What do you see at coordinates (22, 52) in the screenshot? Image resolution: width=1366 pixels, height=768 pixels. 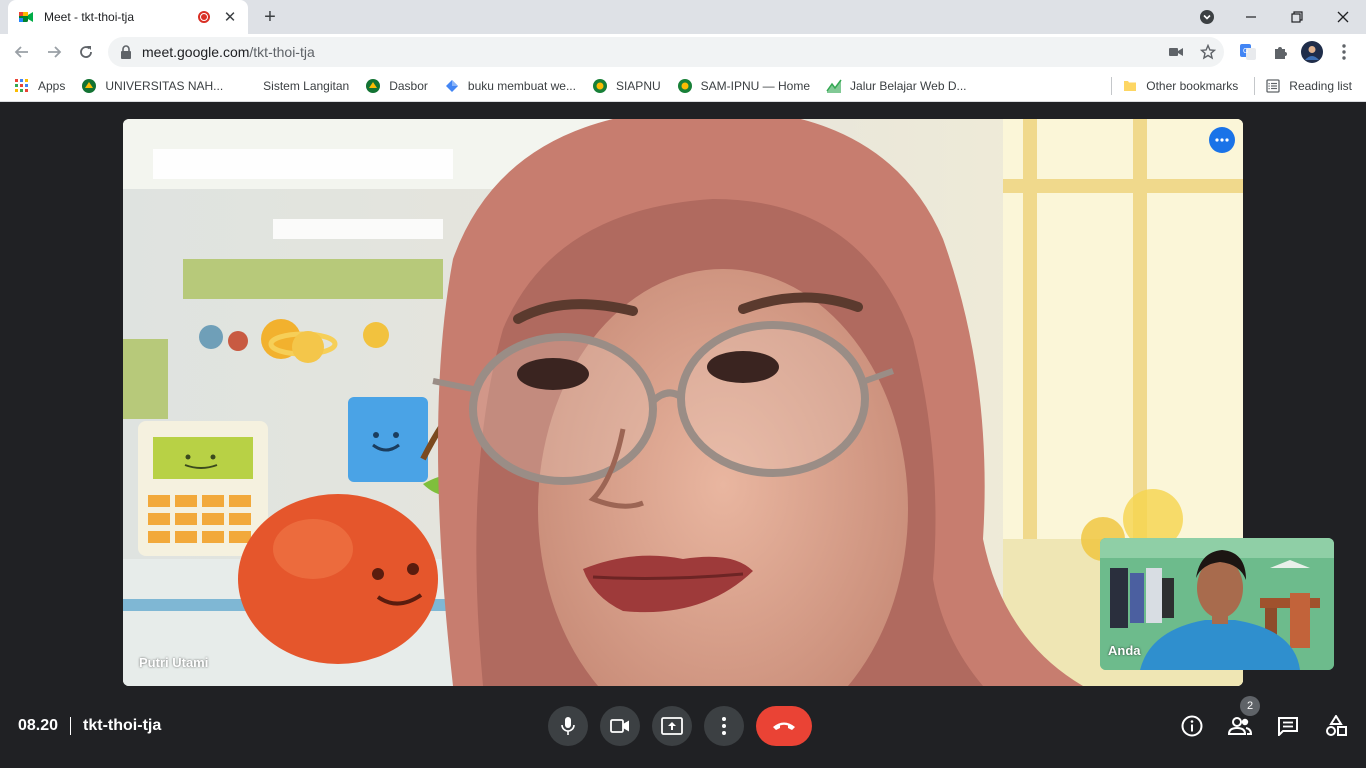 I see `back-icon` at bounding box center [22, 52].